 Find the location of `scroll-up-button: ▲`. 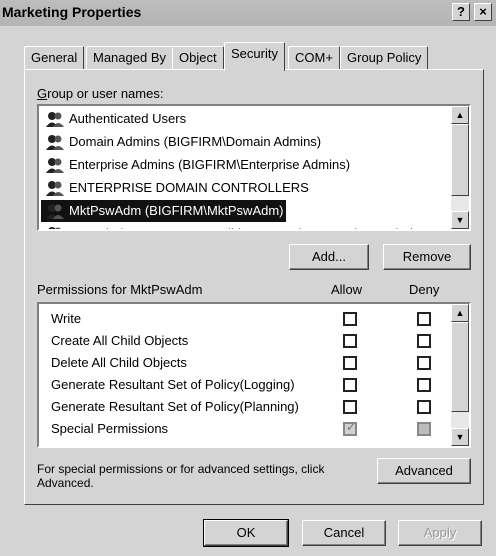

scroll-up-button: ▲ is located at coordinates (460, 115).